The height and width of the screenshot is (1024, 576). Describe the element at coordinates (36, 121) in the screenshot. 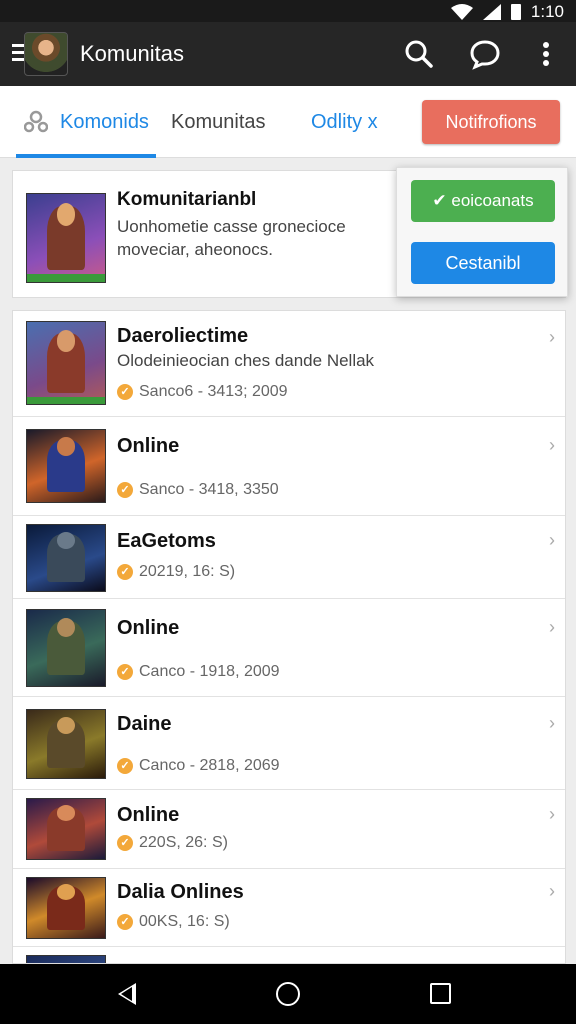

I see `community-icon` at that location.